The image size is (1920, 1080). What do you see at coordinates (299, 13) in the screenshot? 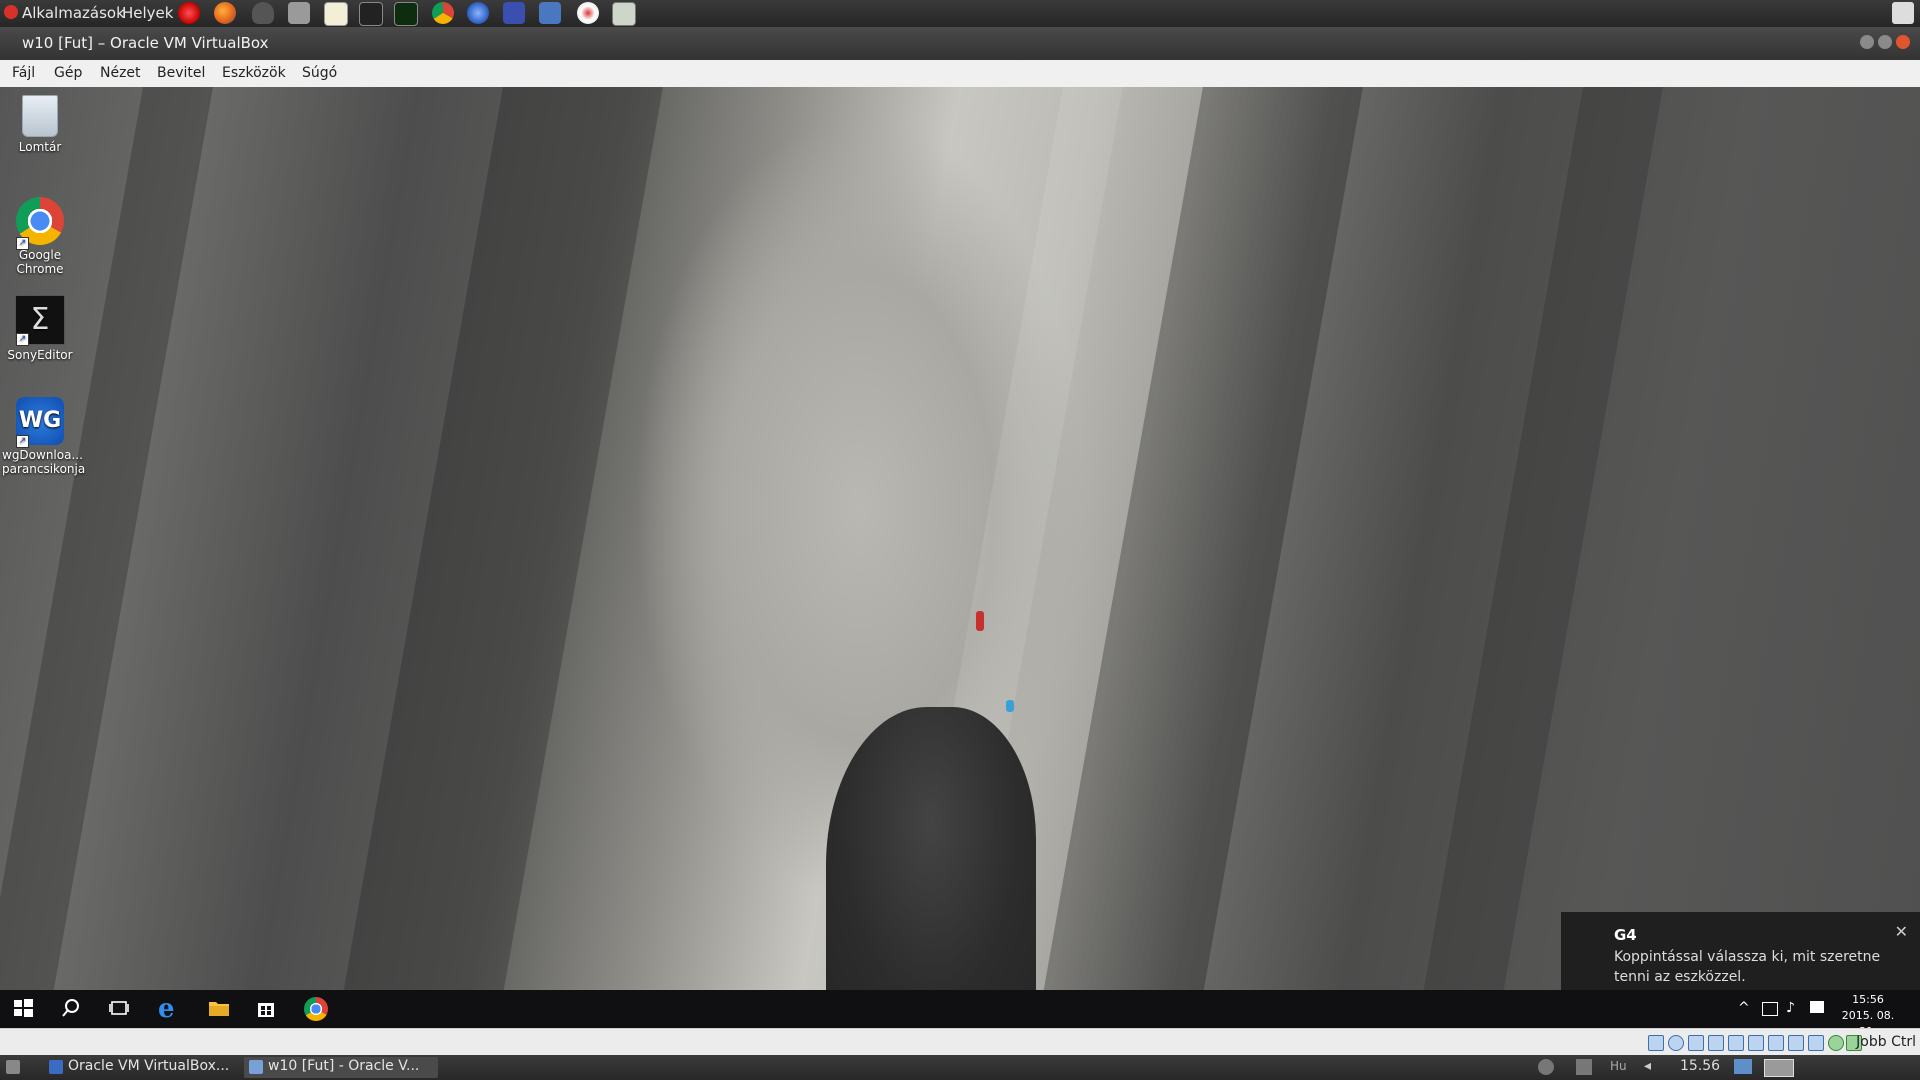
I see `printer-icon` at bounding box center [299, 13].